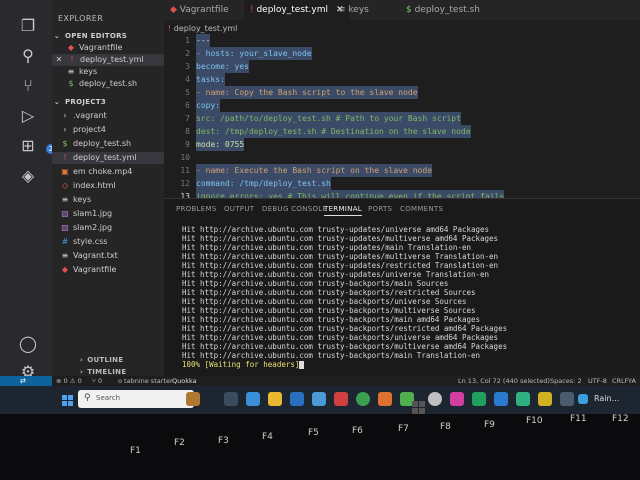 Image resolution: width=640 pixels, height=480 pixels. What do you see at coordinates (112, 186) in the screenshot?
I see `file-item: ◇ index.html` at bounding box center [112, 186].